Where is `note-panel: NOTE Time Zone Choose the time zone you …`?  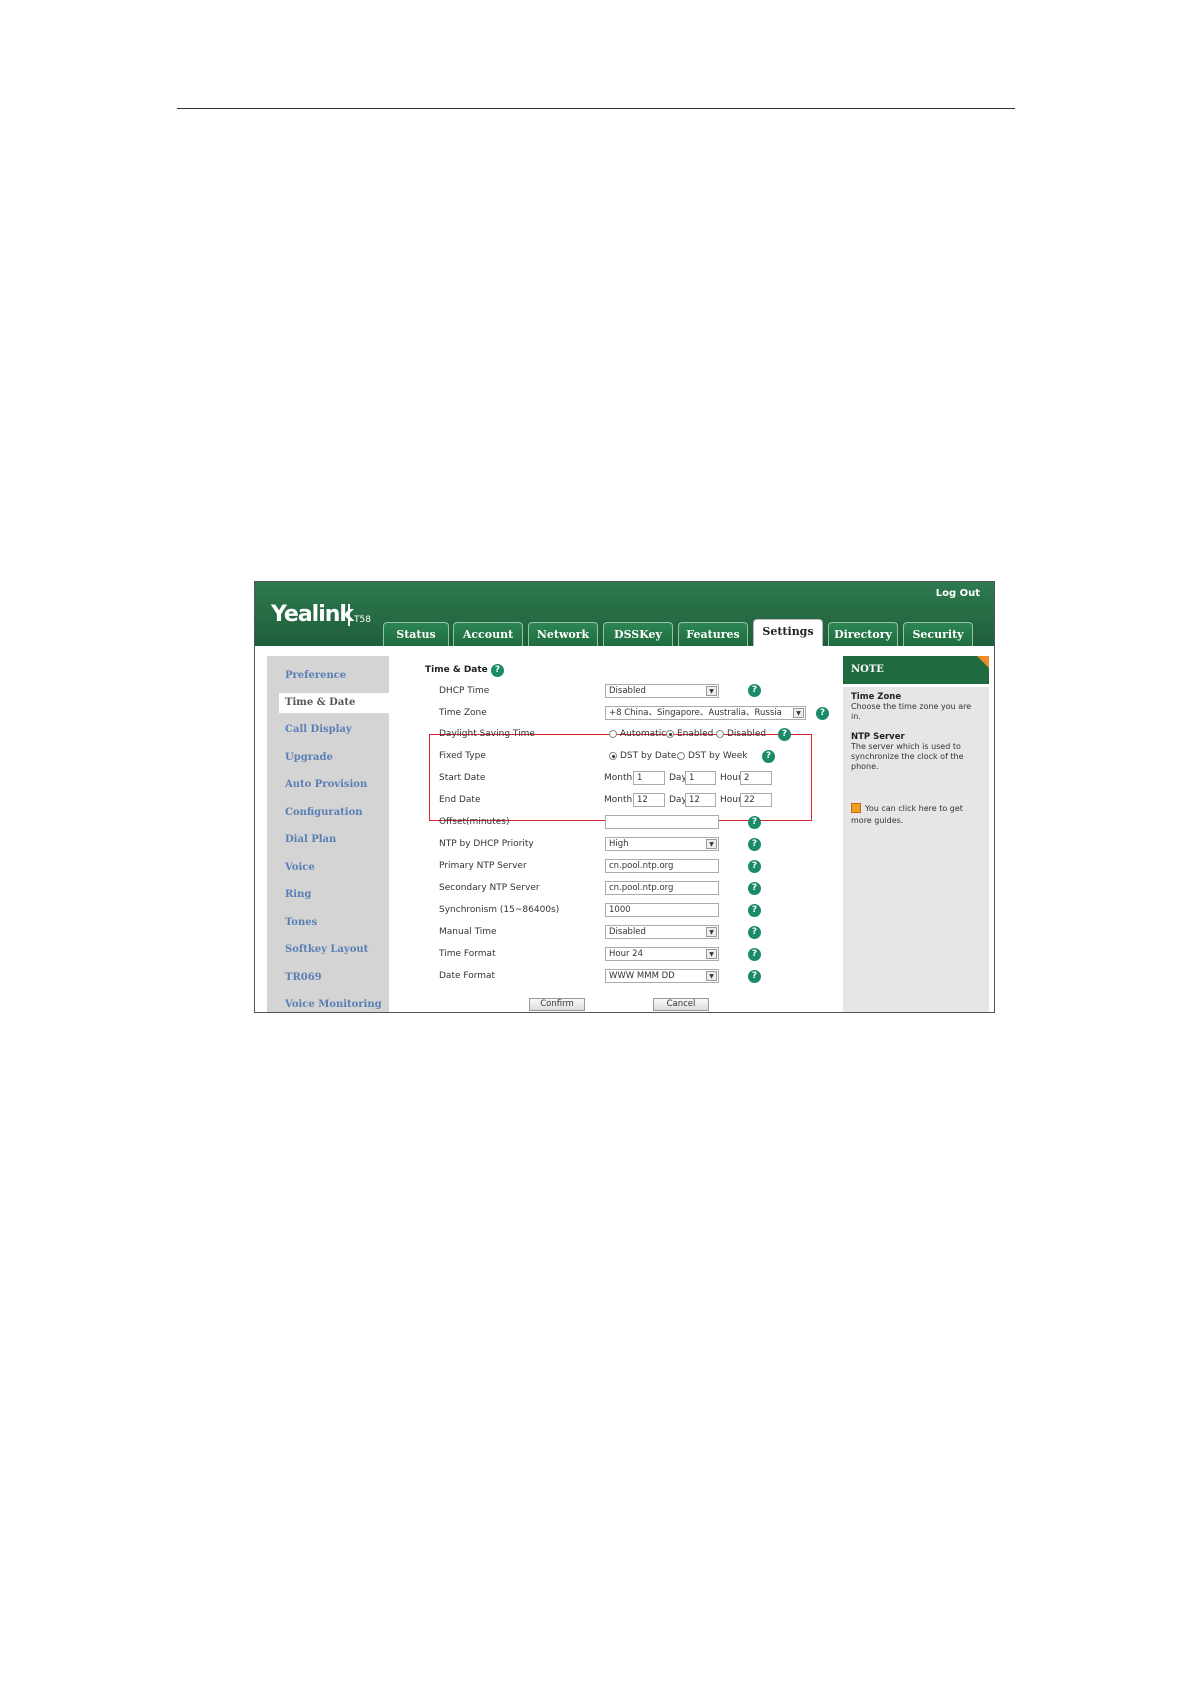
note-panel: NOTE Time Zone Choose the time zone you … is located at coordinates (916, 834).